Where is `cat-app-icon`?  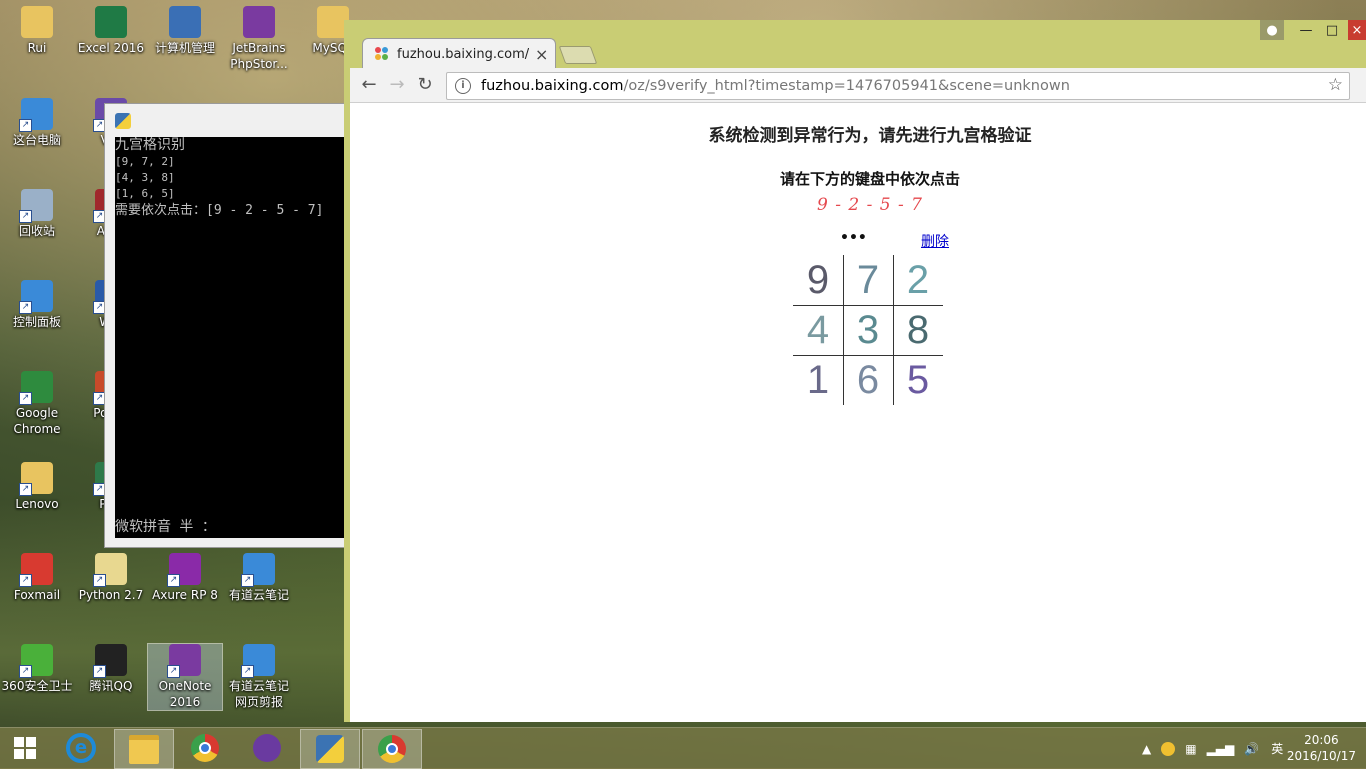
cat-app-icon is located at coordinates (267, 748).